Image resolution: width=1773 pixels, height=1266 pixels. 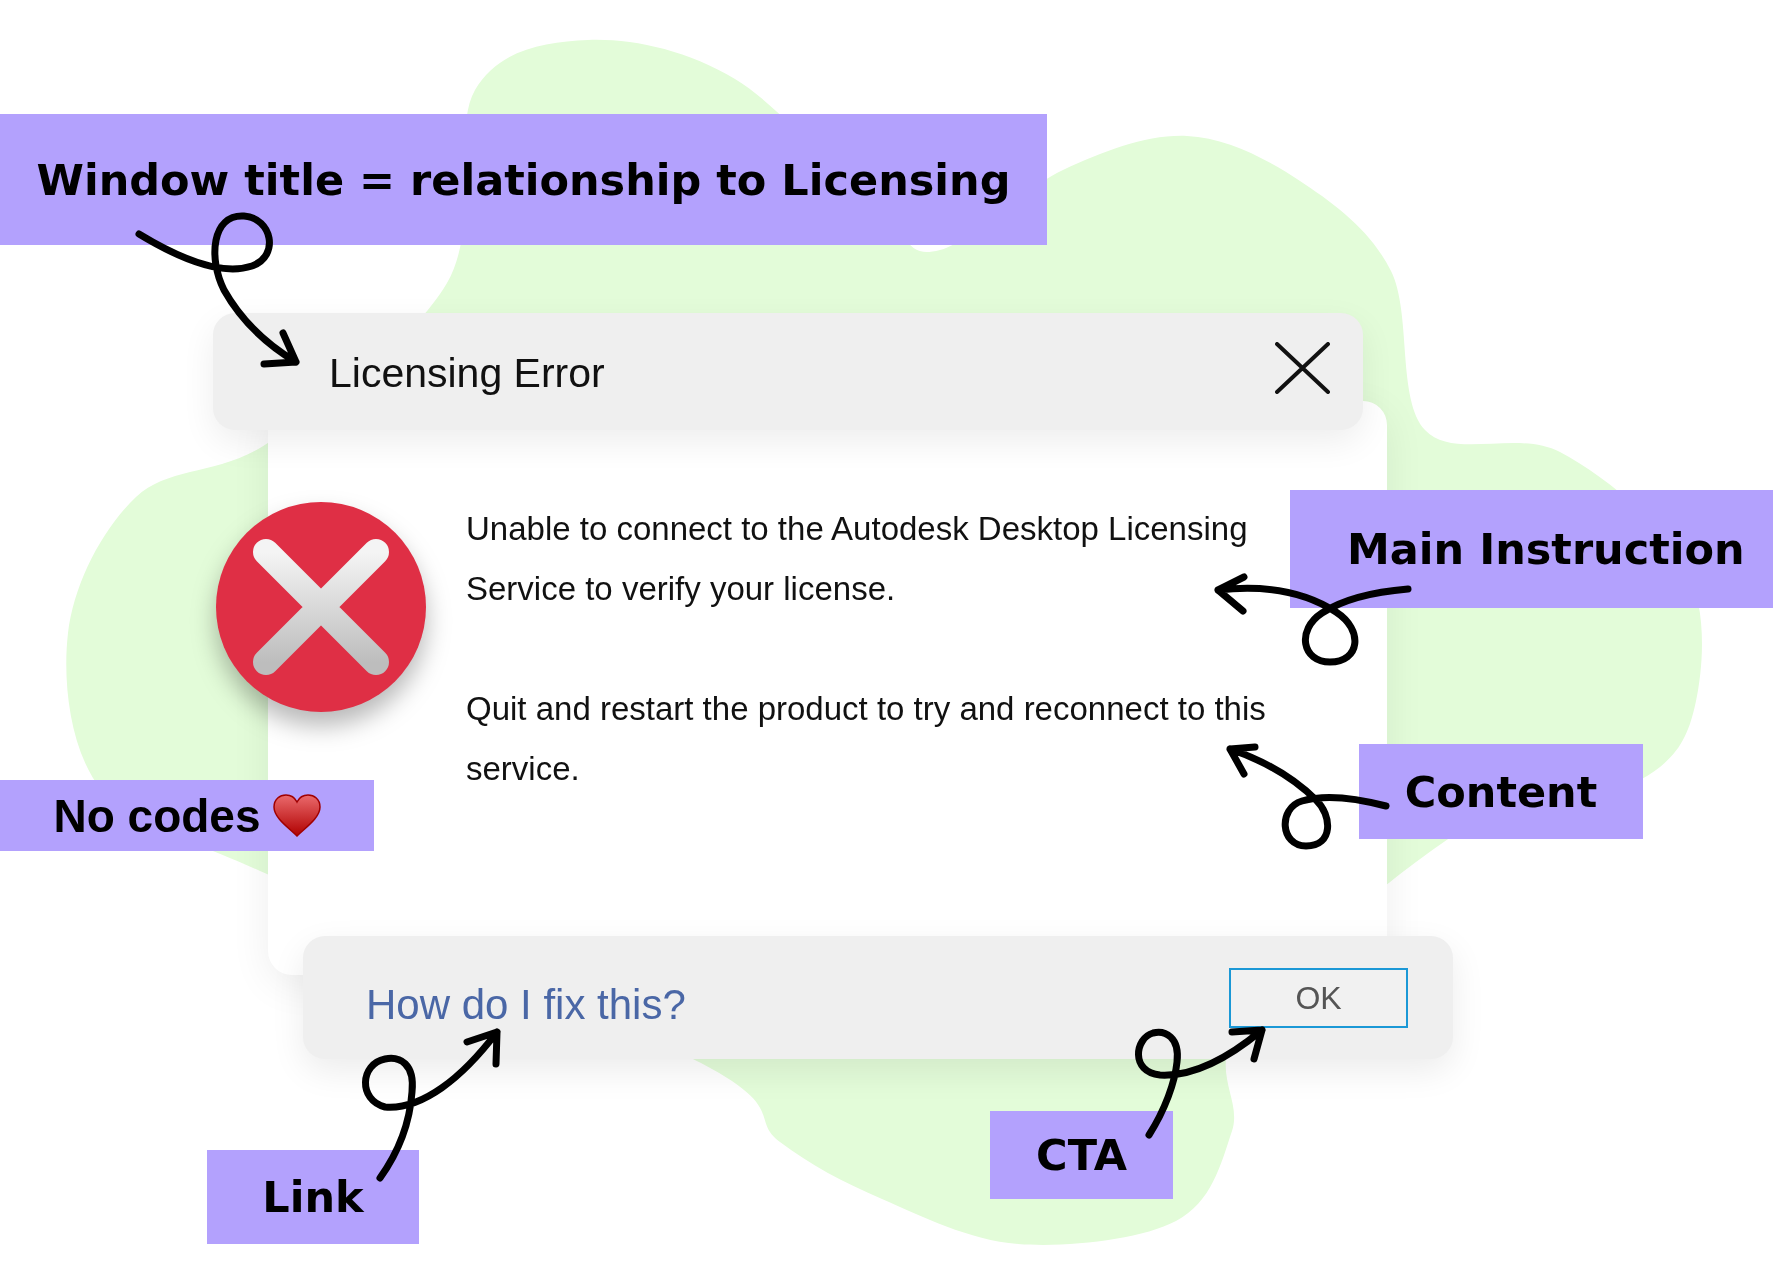 What do you see at coordinates (1302, 367) in the screenshot?
I see `close-icon` at bounding box center [1302, 367].